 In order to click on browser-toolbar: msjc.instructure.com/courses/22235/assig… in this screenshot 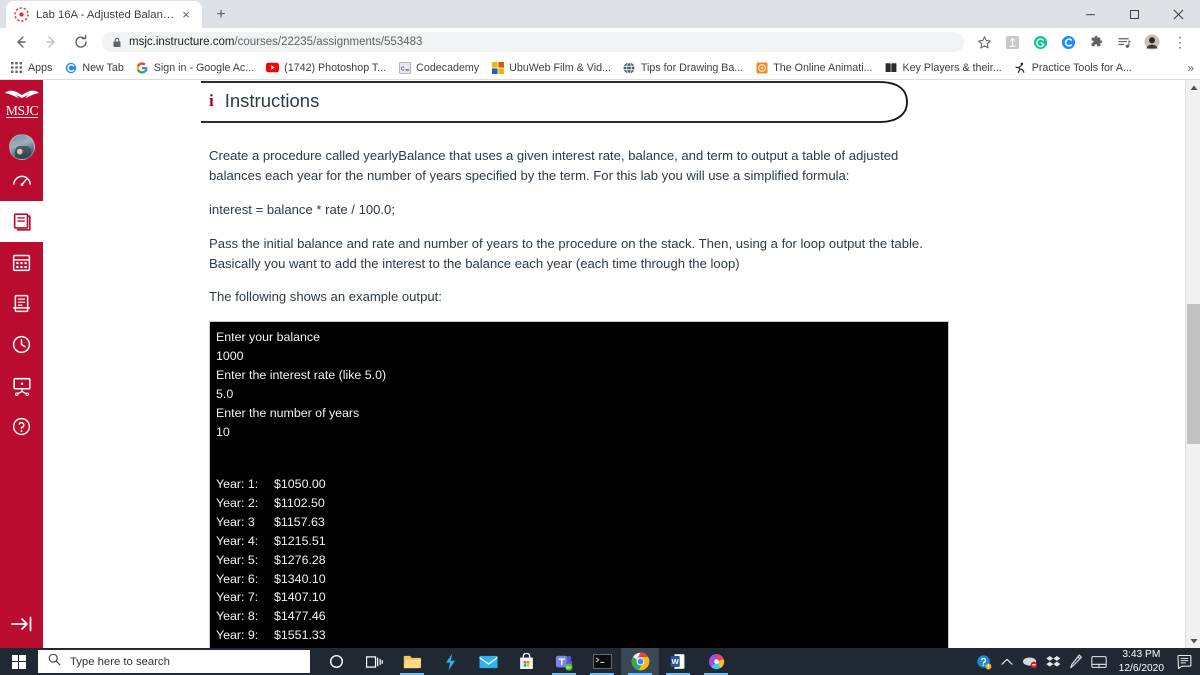, I will do `click(600, 42)`.